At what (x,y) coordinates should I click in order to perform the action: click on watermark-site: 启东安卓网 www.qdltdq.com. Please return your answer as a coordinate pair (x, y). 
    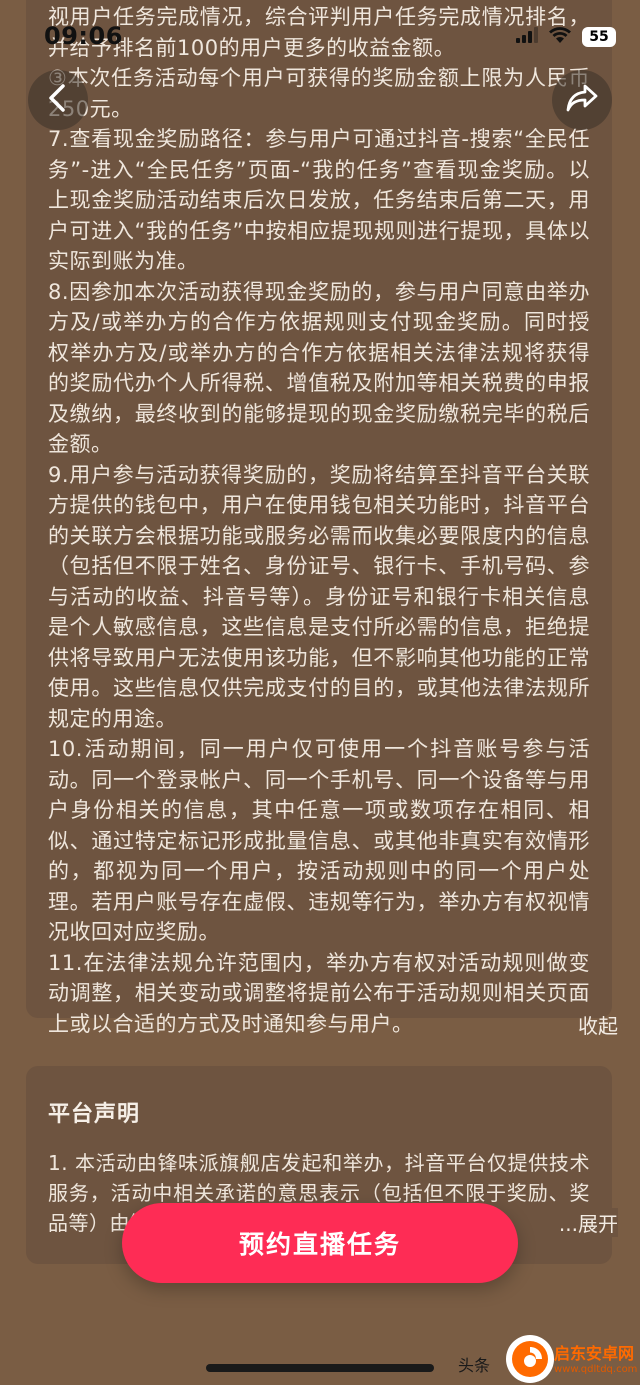
    Looking at the image, I should click on (595, 1357).